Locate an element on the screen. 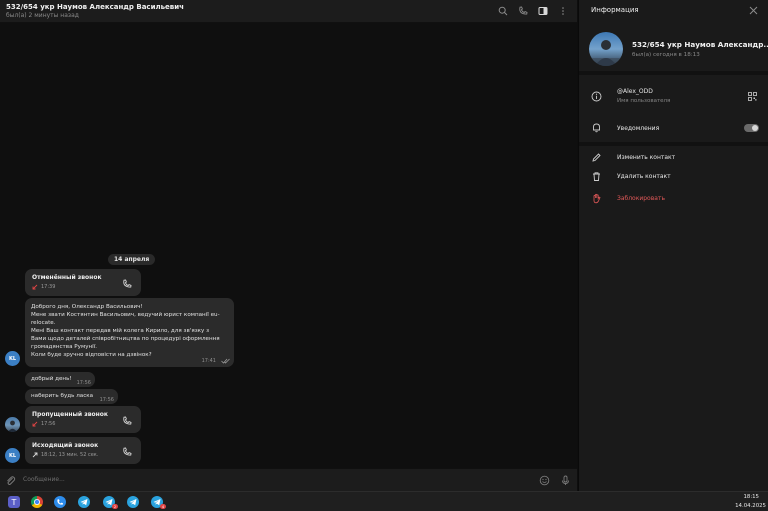  notifications-toggle is located at coordinates (751, 128).